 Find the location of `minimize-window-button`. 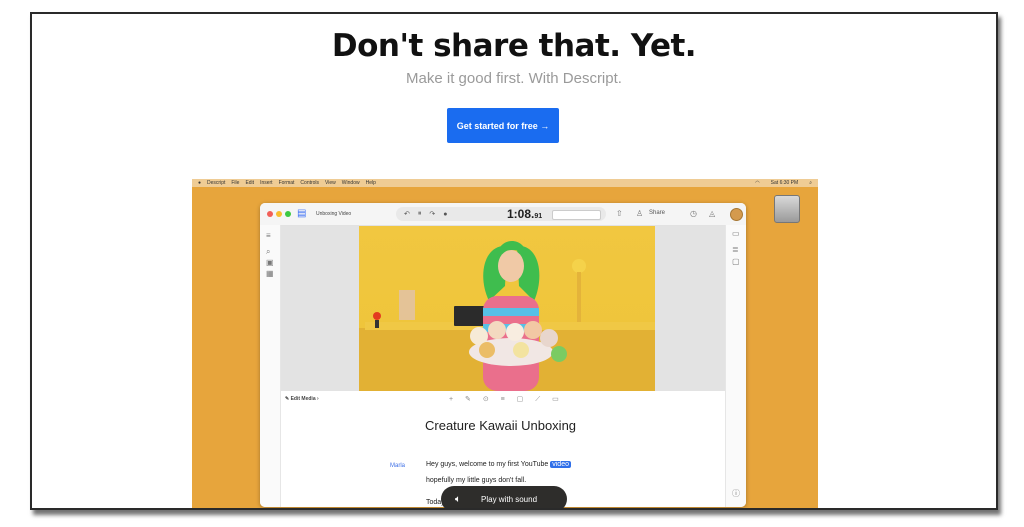

minimize-window-button is located at coordinates (279, 214).